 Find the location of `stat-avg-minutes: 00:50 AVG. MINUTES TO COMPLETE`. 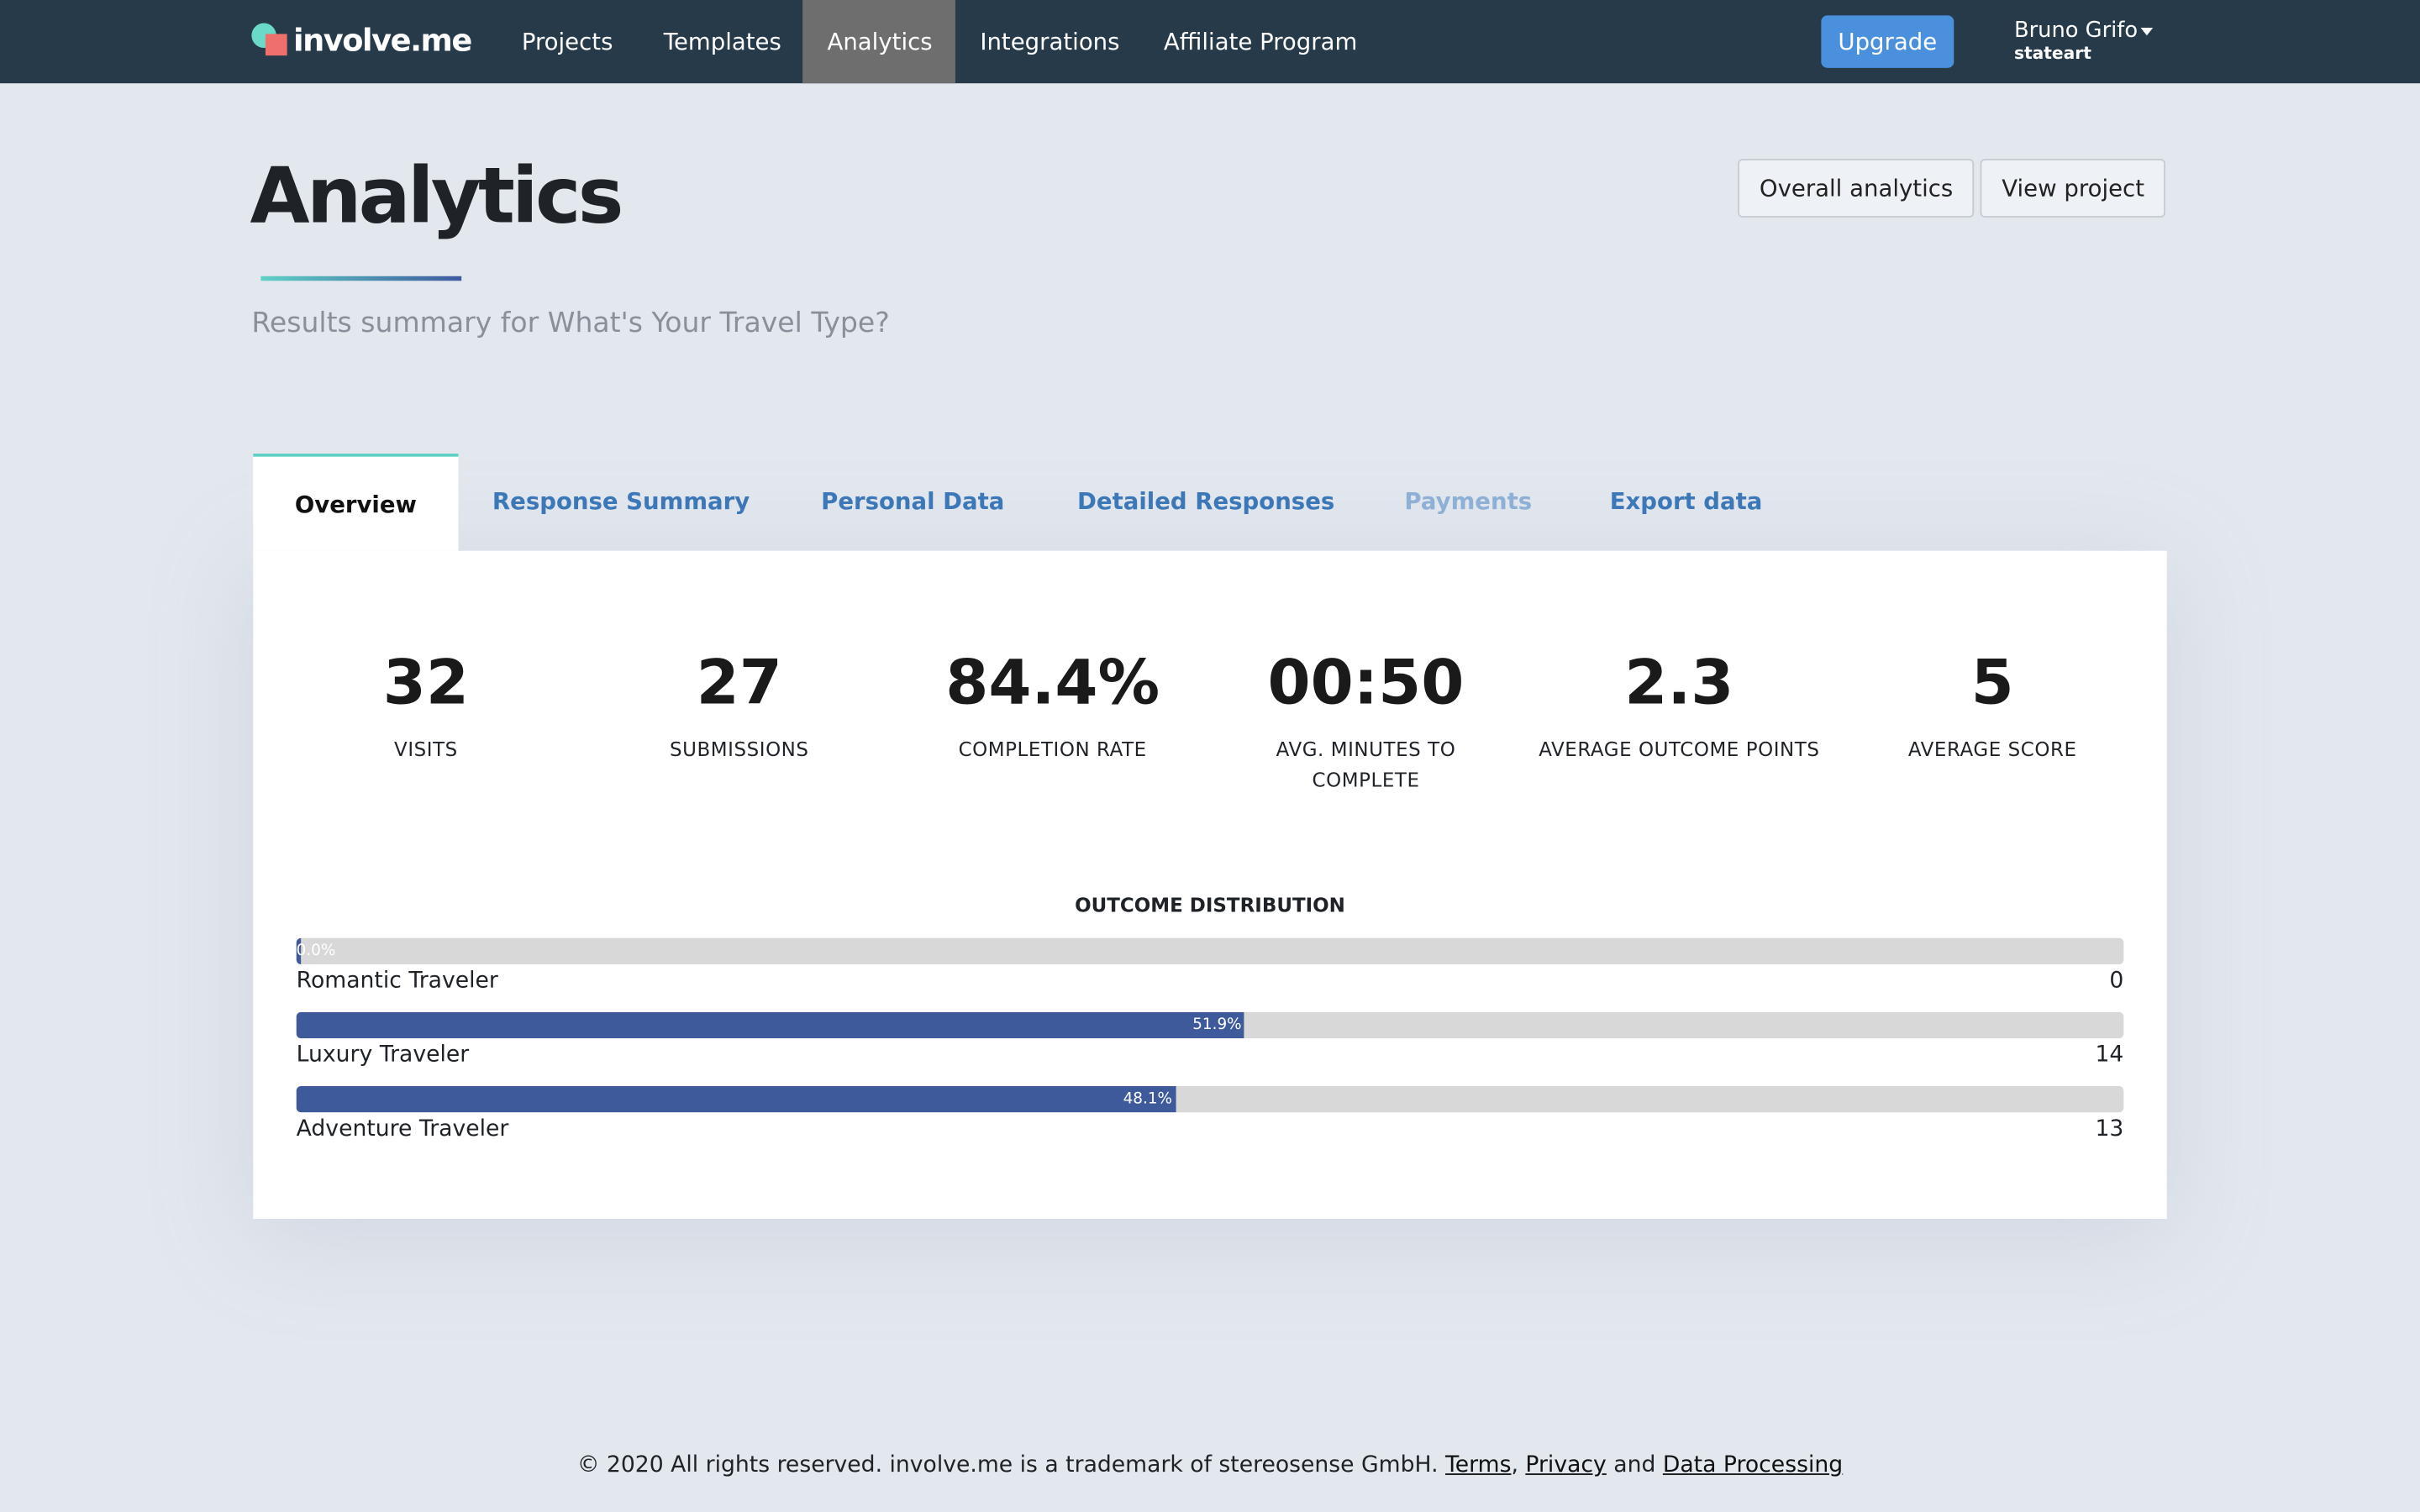

stat-avg-minutes: 00:50 AVG. MINUTES TO COMPLETE is located at coordinates (1366, 720).